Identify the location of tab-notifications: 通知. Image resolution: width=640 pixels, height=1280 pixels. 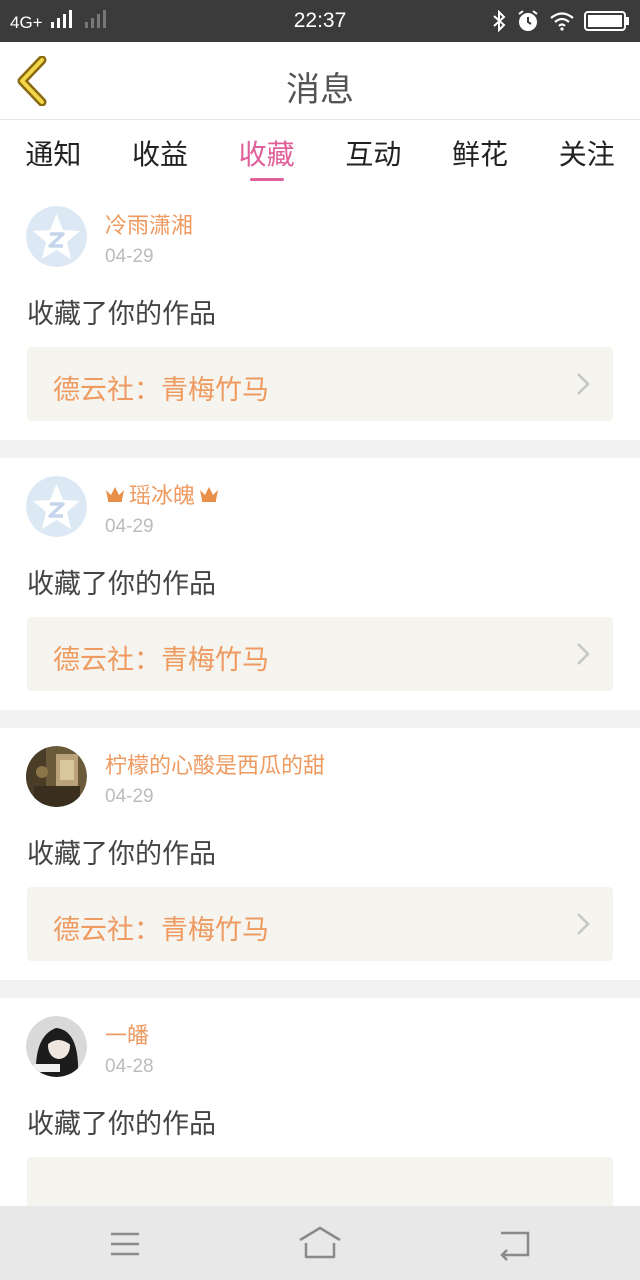
(53, 154).